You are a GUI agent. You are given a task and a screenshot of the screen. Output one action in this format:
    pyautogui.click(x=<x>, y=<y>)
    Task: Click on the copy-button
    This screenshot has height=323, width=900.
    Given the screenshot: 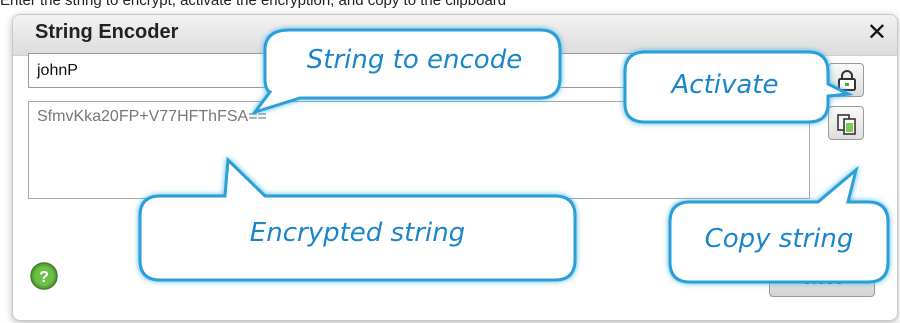 What is the action you would take?
    pyautogui.click(x=846, y=123)
    